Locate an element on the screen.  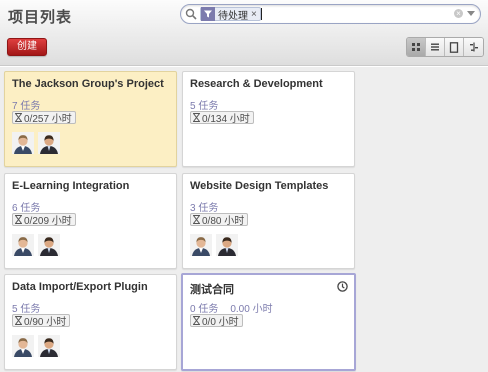
form-view-button is located at coordinates (454, 47).